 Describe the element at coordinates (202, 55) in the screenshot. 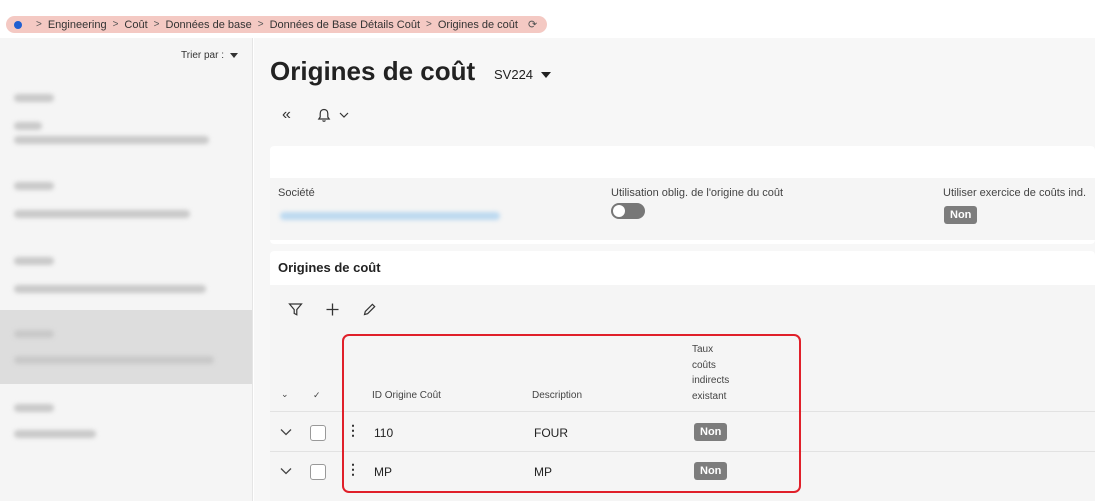

I see `sort-label: Trier par :` at that location.